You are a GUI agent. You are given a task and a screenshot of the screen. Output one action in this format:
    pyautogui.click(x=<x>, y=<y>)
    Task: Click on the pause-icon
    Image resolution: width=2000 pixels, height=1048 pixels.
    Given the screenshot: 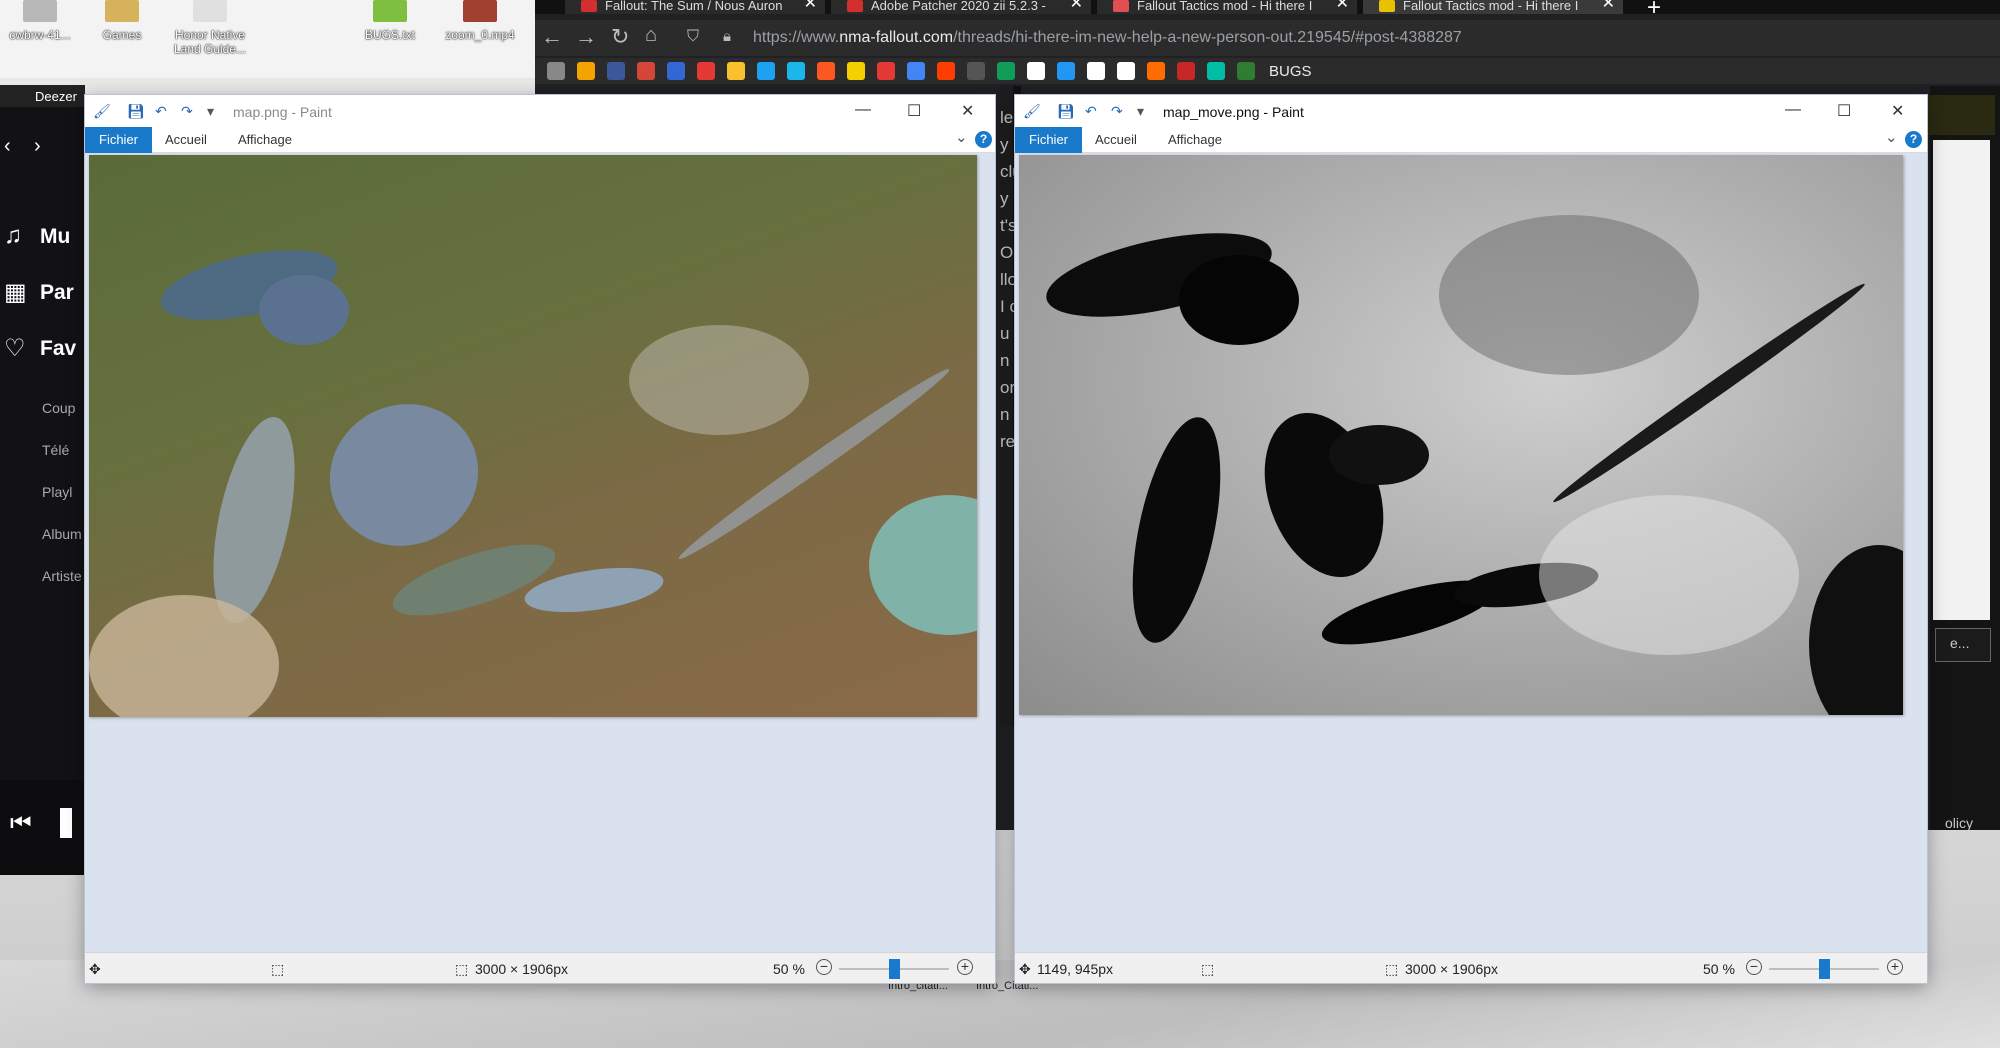 What is the action you would take?
    pyautogui.click(x=66, y=823)
    